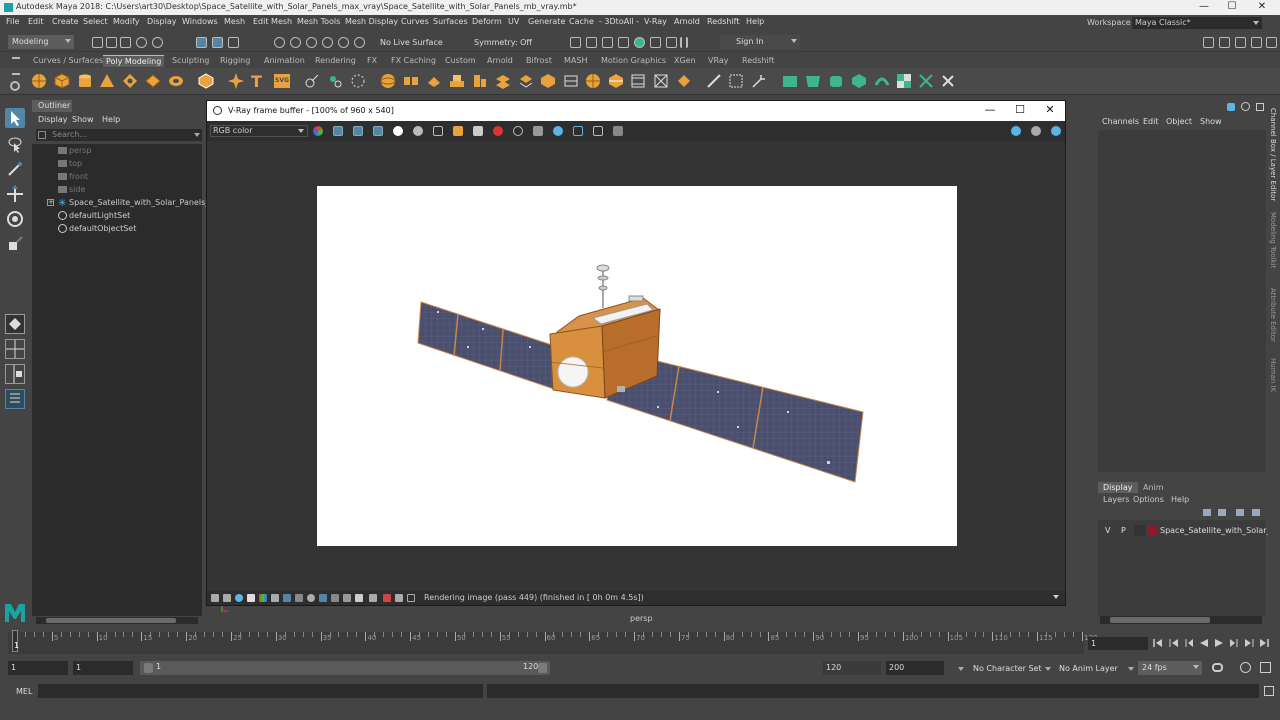 The image size is (1280, 720). What do you see at coordinates (1240, 42) in the screenshot?
I see `attribute-editor-icon` at bounding box center [1240, 42].